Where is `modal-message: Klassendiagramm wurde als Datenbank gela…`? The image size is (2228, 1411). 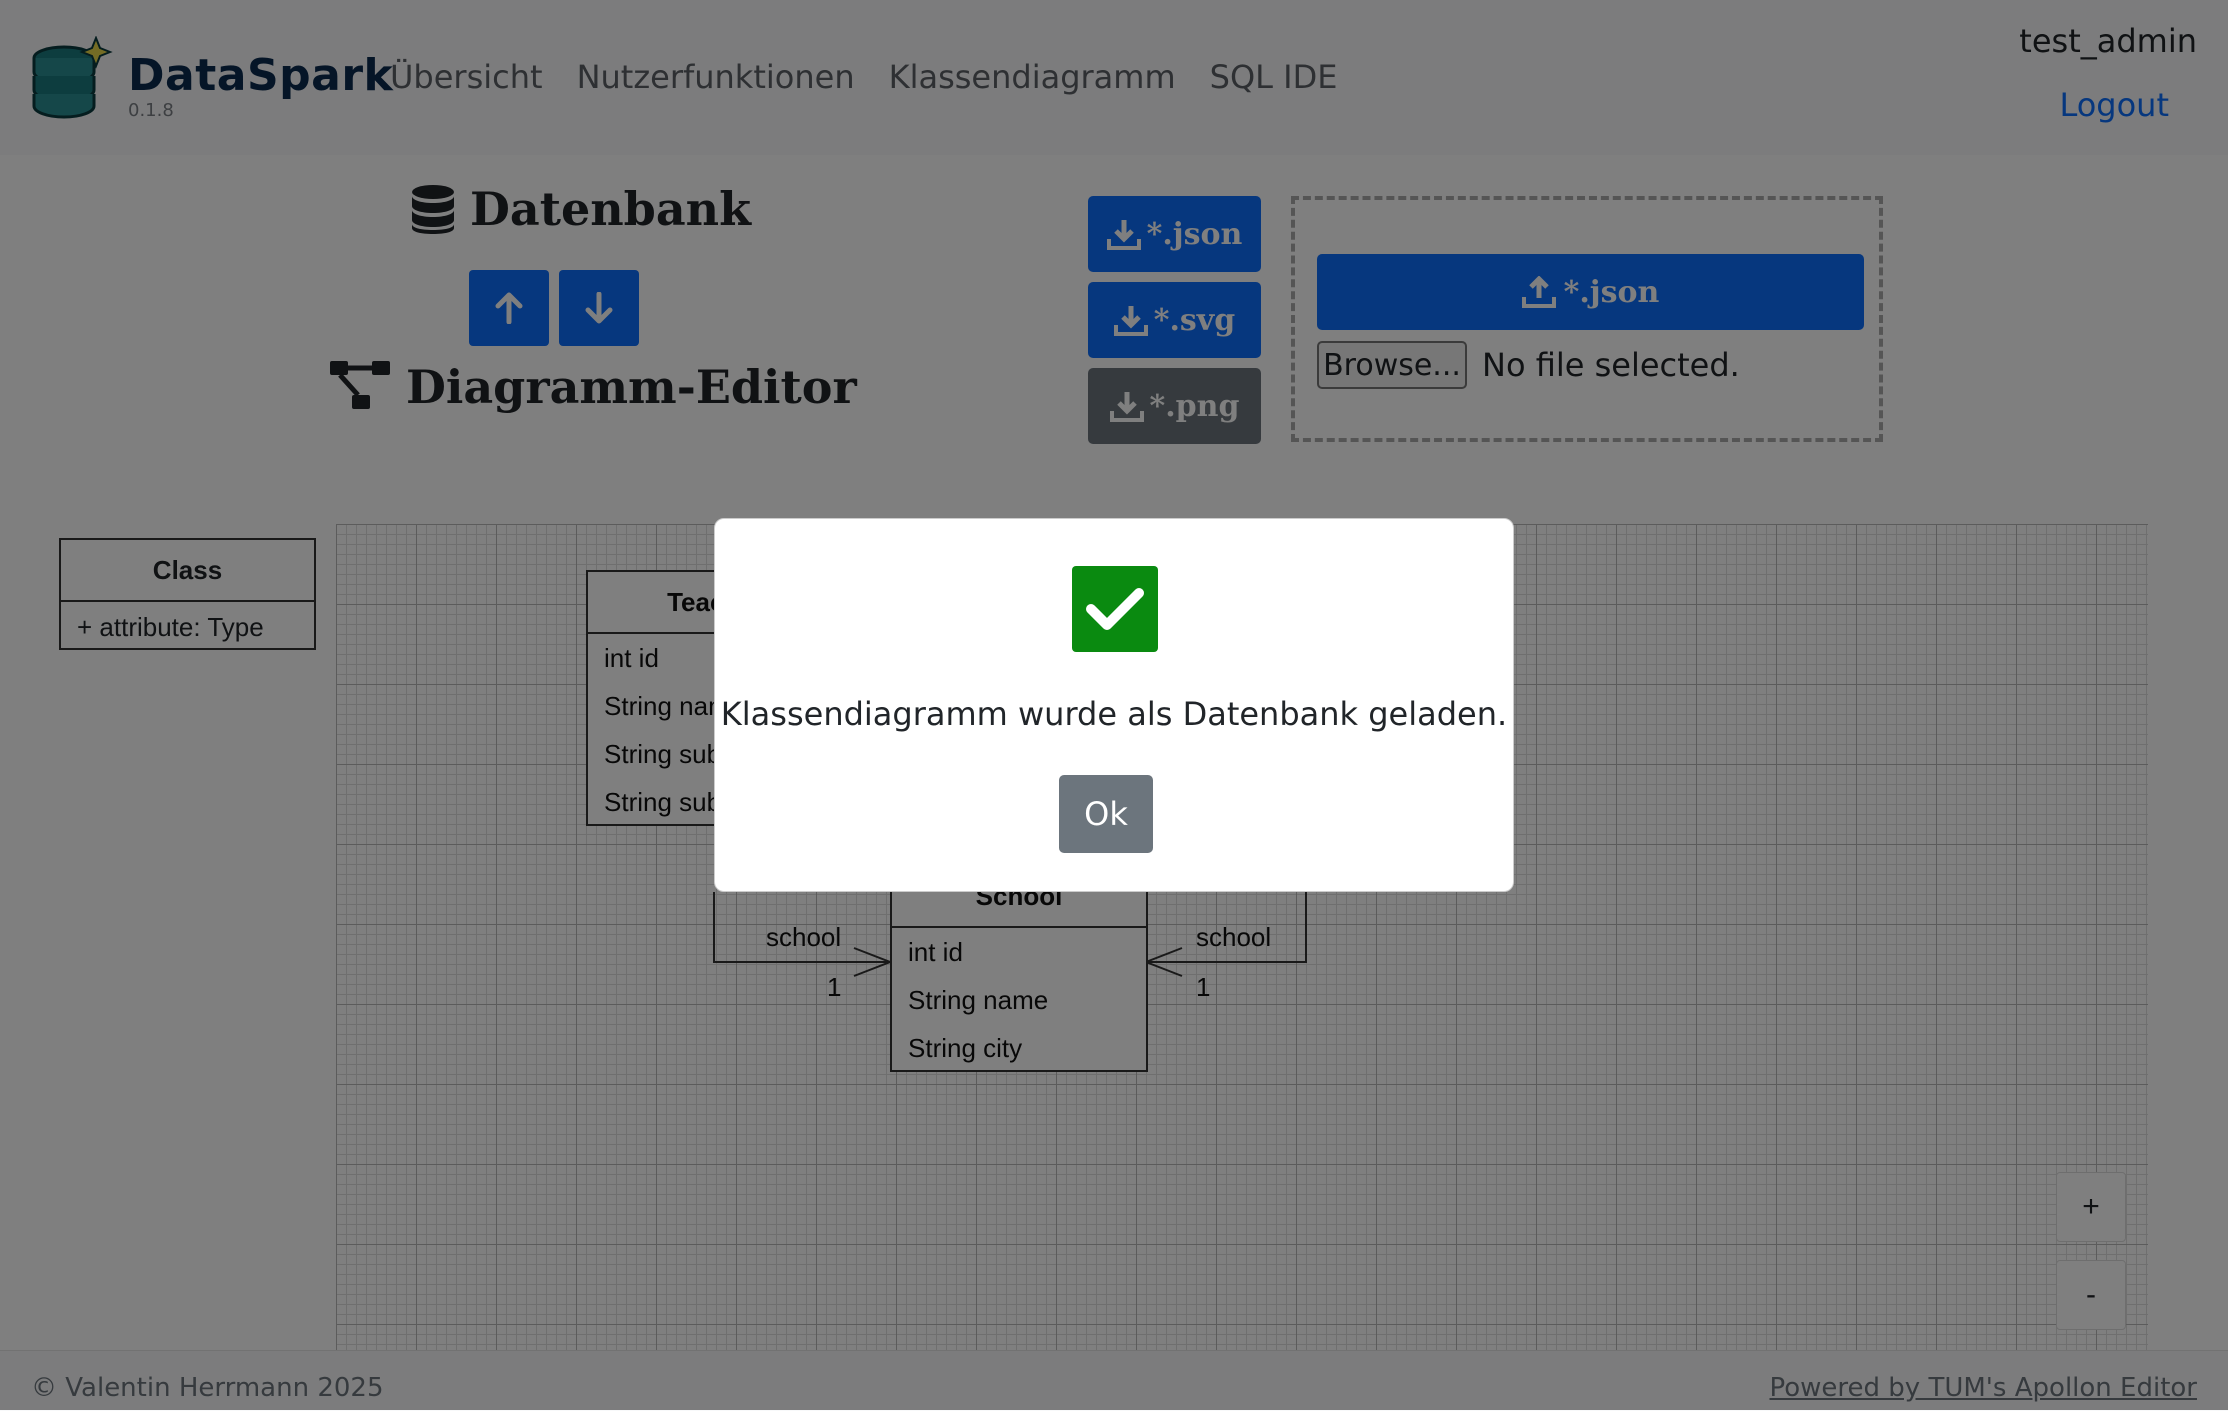 modal-message: Klassendiagramm wurde als Datenbank gela… is located at coordinates (1114, 714).